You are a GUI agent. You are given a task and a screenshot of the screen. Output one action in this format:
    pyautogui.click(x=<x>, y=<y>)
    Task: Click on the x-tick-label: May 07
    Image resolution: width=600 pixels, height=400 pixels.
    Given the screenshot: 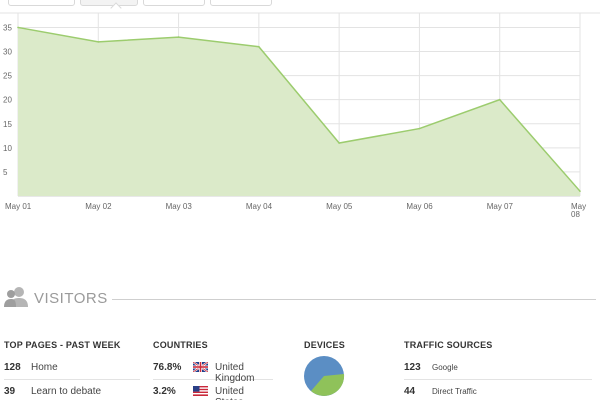 What is the action you would take?
    pyautogui.click(x=500, y=206)
    